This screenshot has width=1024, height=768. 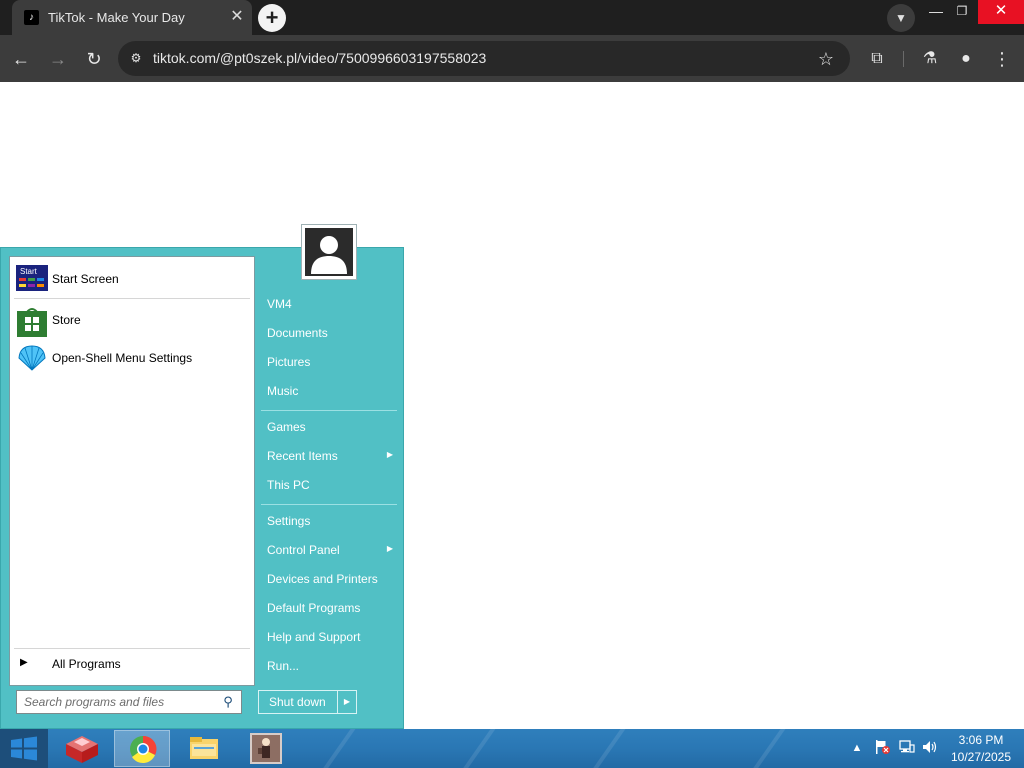 I want to click on search-icon: ⚲, so click(x=228, y=702).